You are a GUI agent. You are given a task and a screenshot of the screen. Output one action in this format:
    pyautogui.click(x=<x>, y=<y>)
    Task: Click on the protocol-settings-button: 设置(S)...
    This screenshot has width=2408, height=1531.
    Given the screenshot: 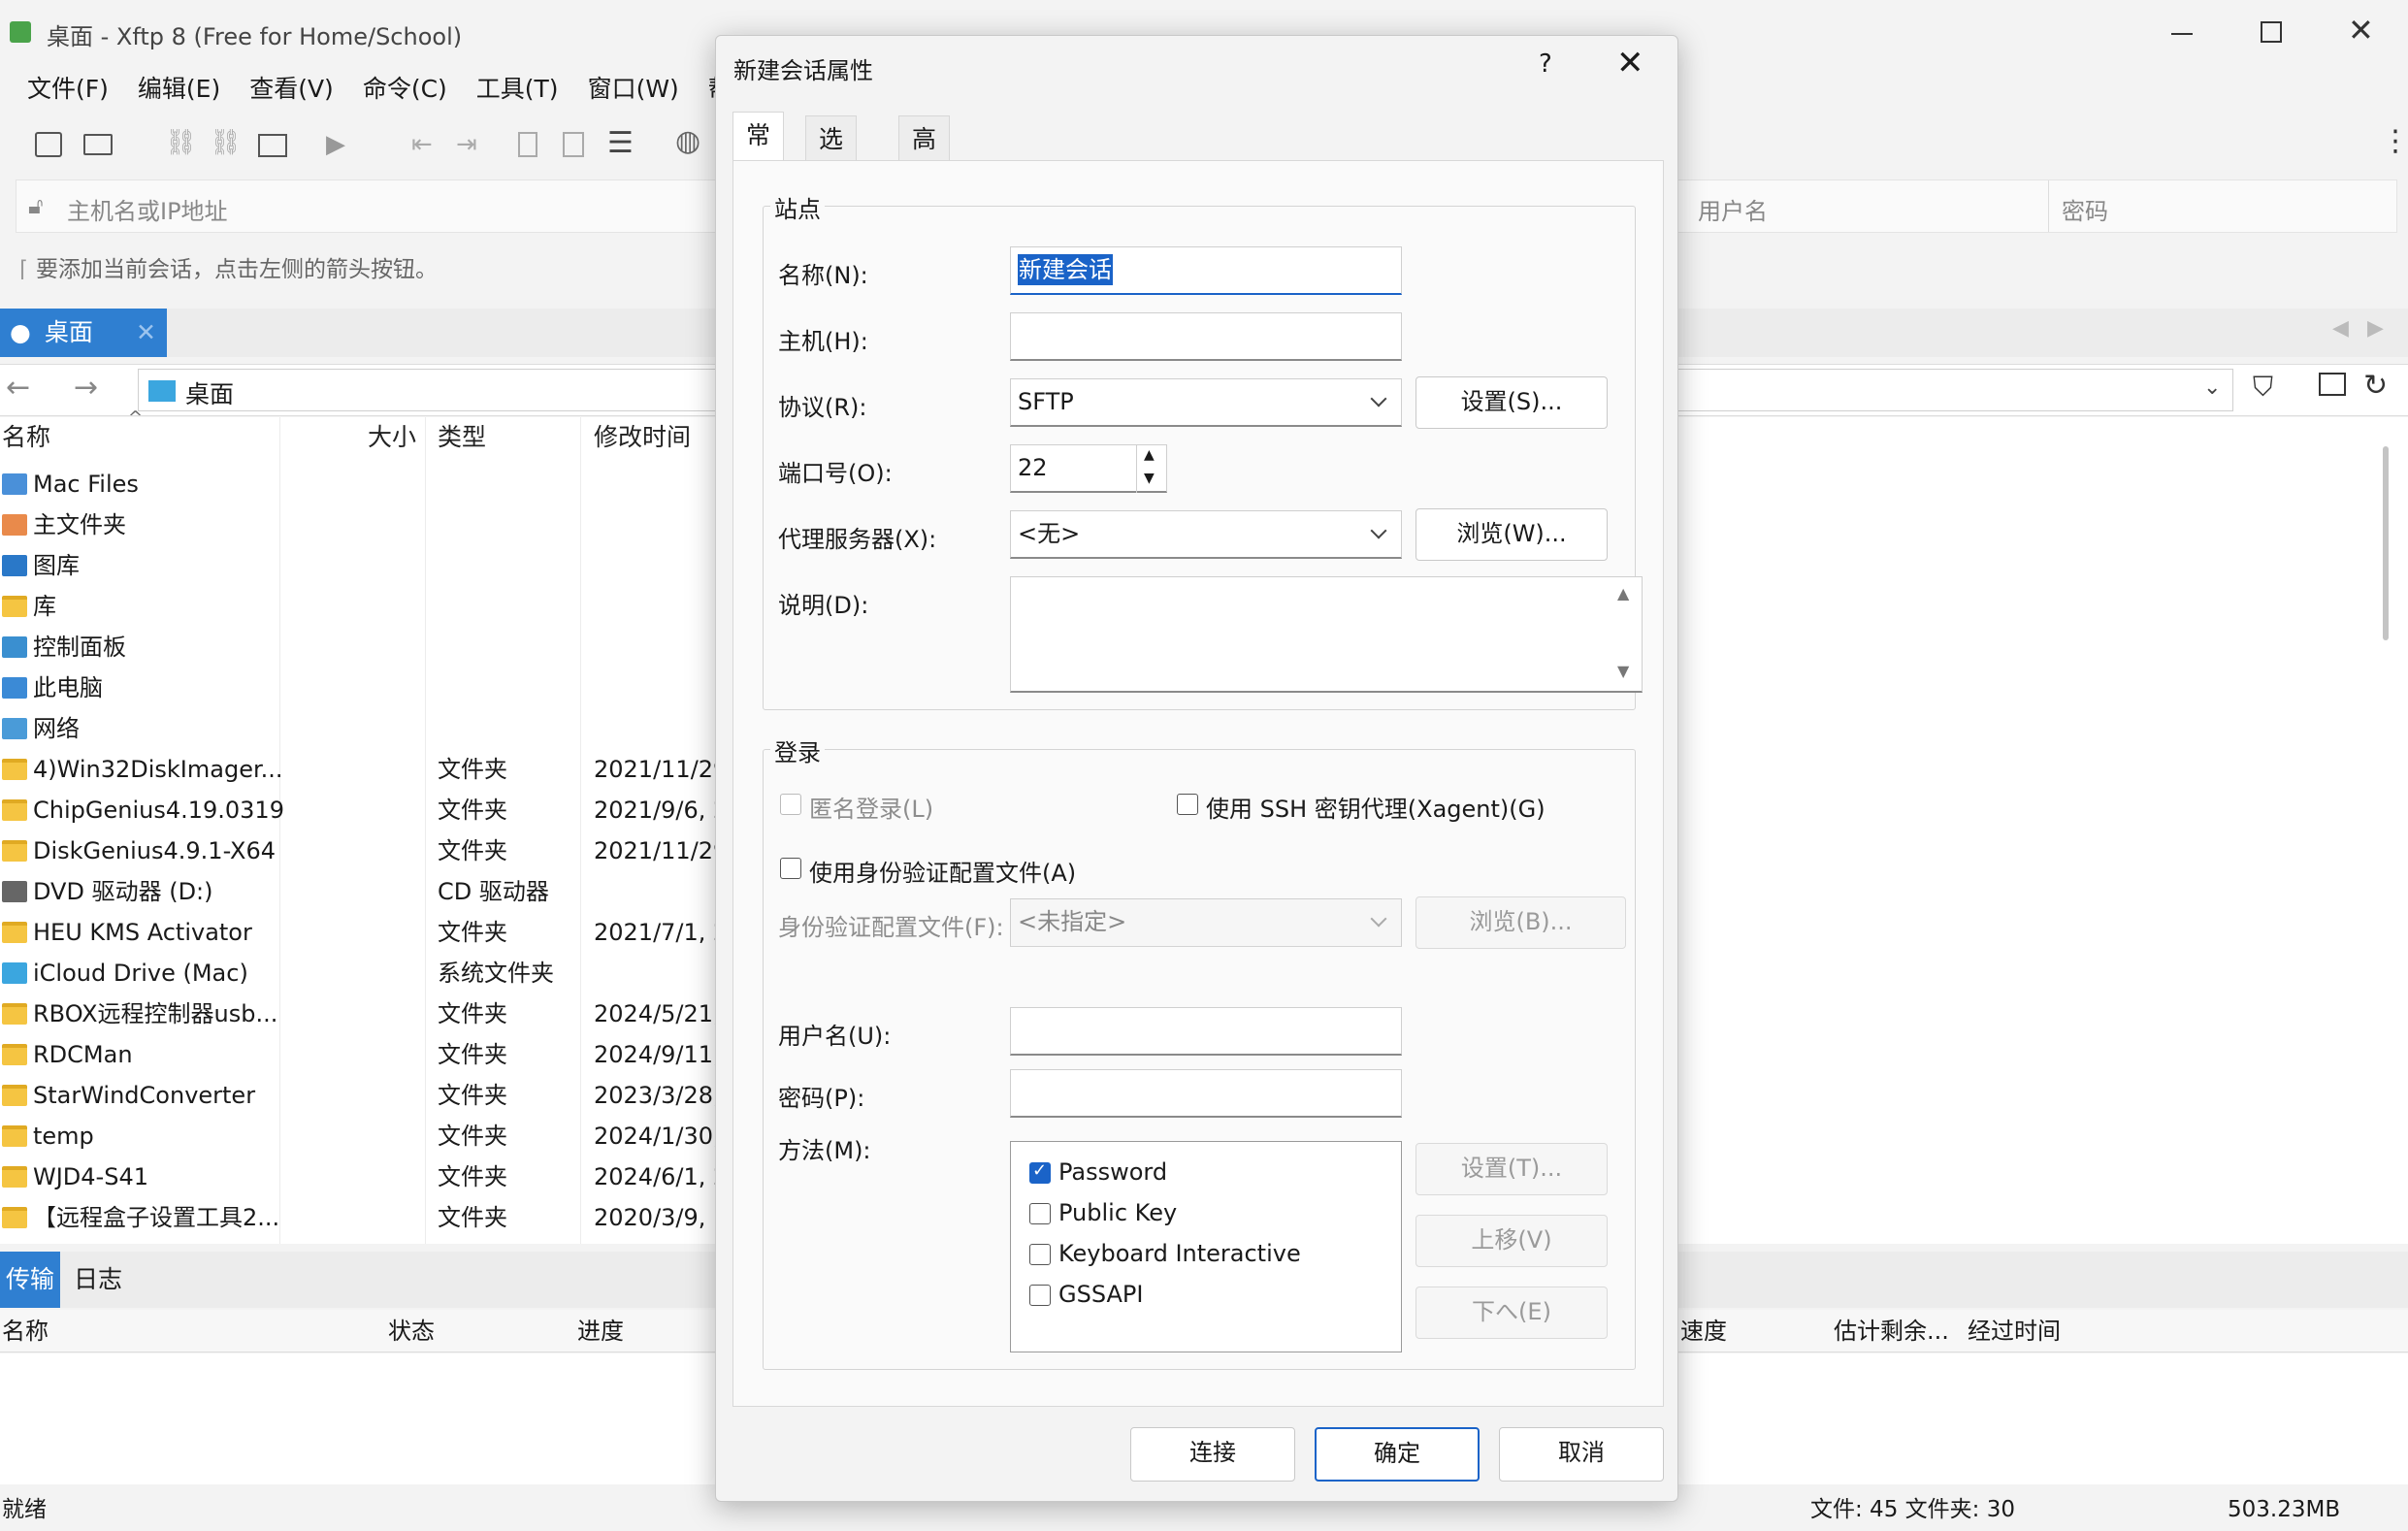 What is the action you would take?
    pyautogui.click(x=1512, y=402)
    